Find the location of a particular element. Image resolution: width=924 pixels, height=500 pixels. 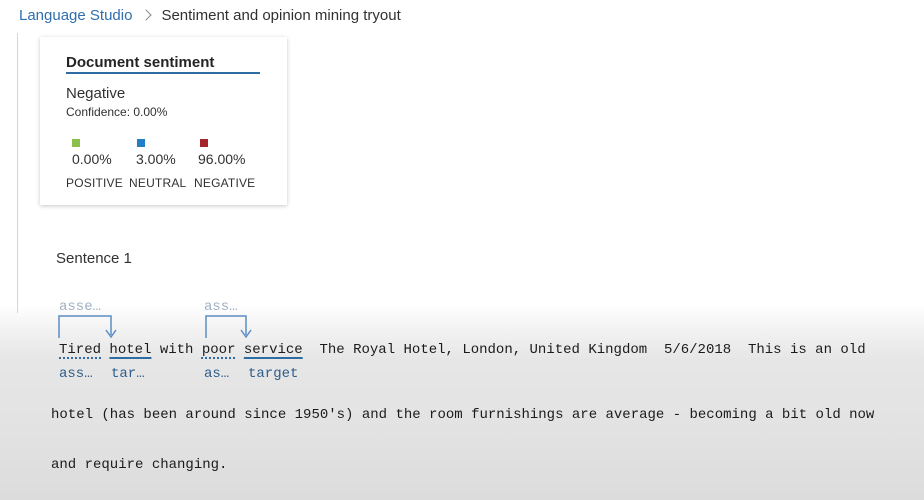

assessment-word-tired: Tired is located at coordinates (80, 350).